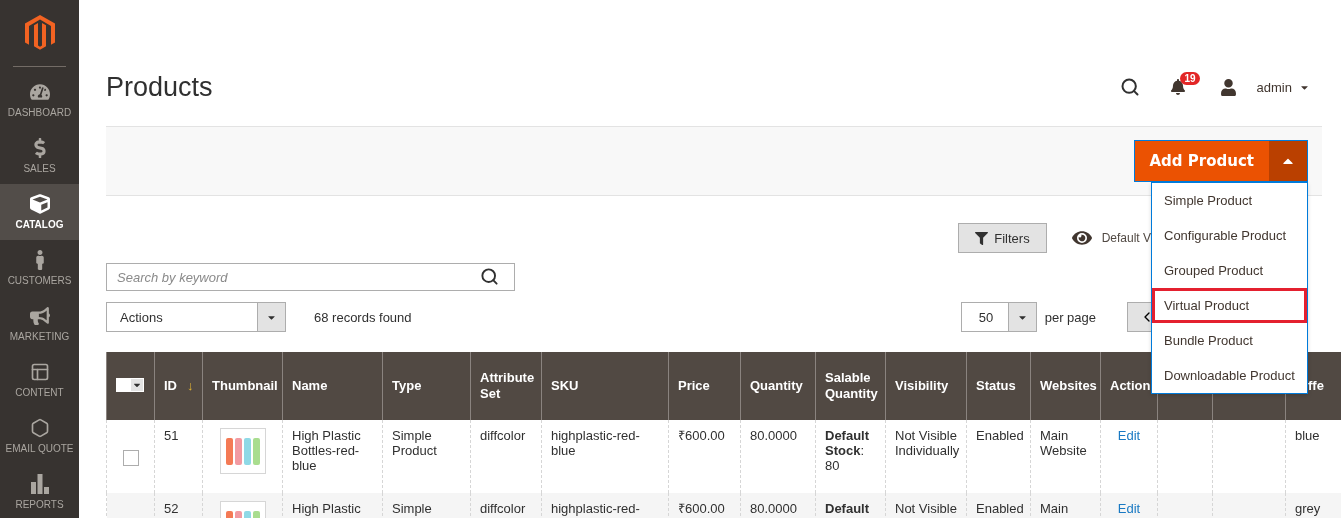  I want to click on column-header: SKU, so click(565, 386).